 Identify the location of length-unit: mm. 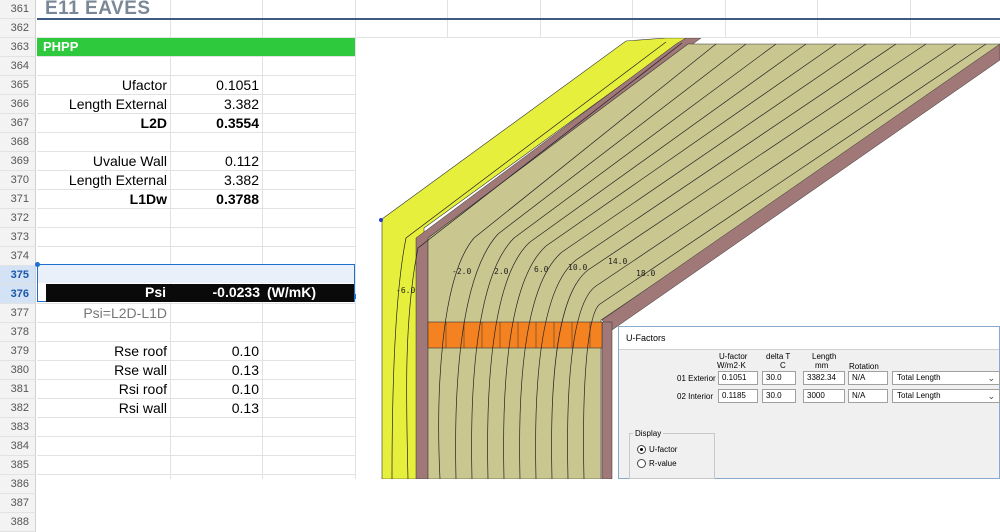
(822, 365).